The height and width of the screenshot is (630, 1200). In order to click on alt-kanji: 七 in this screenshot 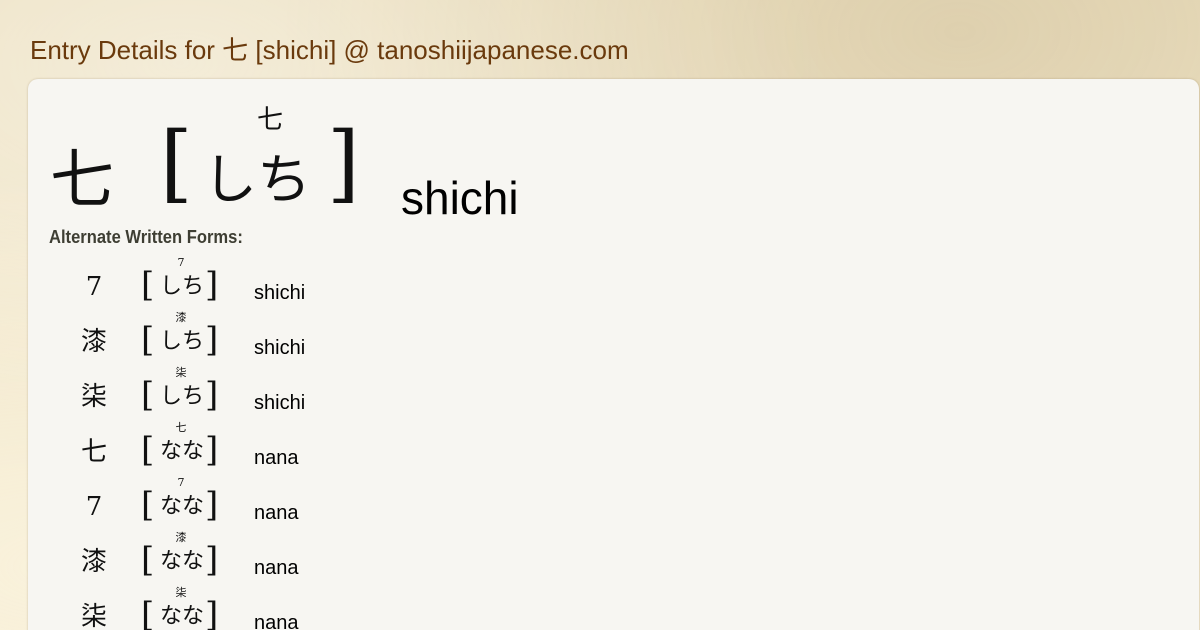, I will do `click(93, 452)`.